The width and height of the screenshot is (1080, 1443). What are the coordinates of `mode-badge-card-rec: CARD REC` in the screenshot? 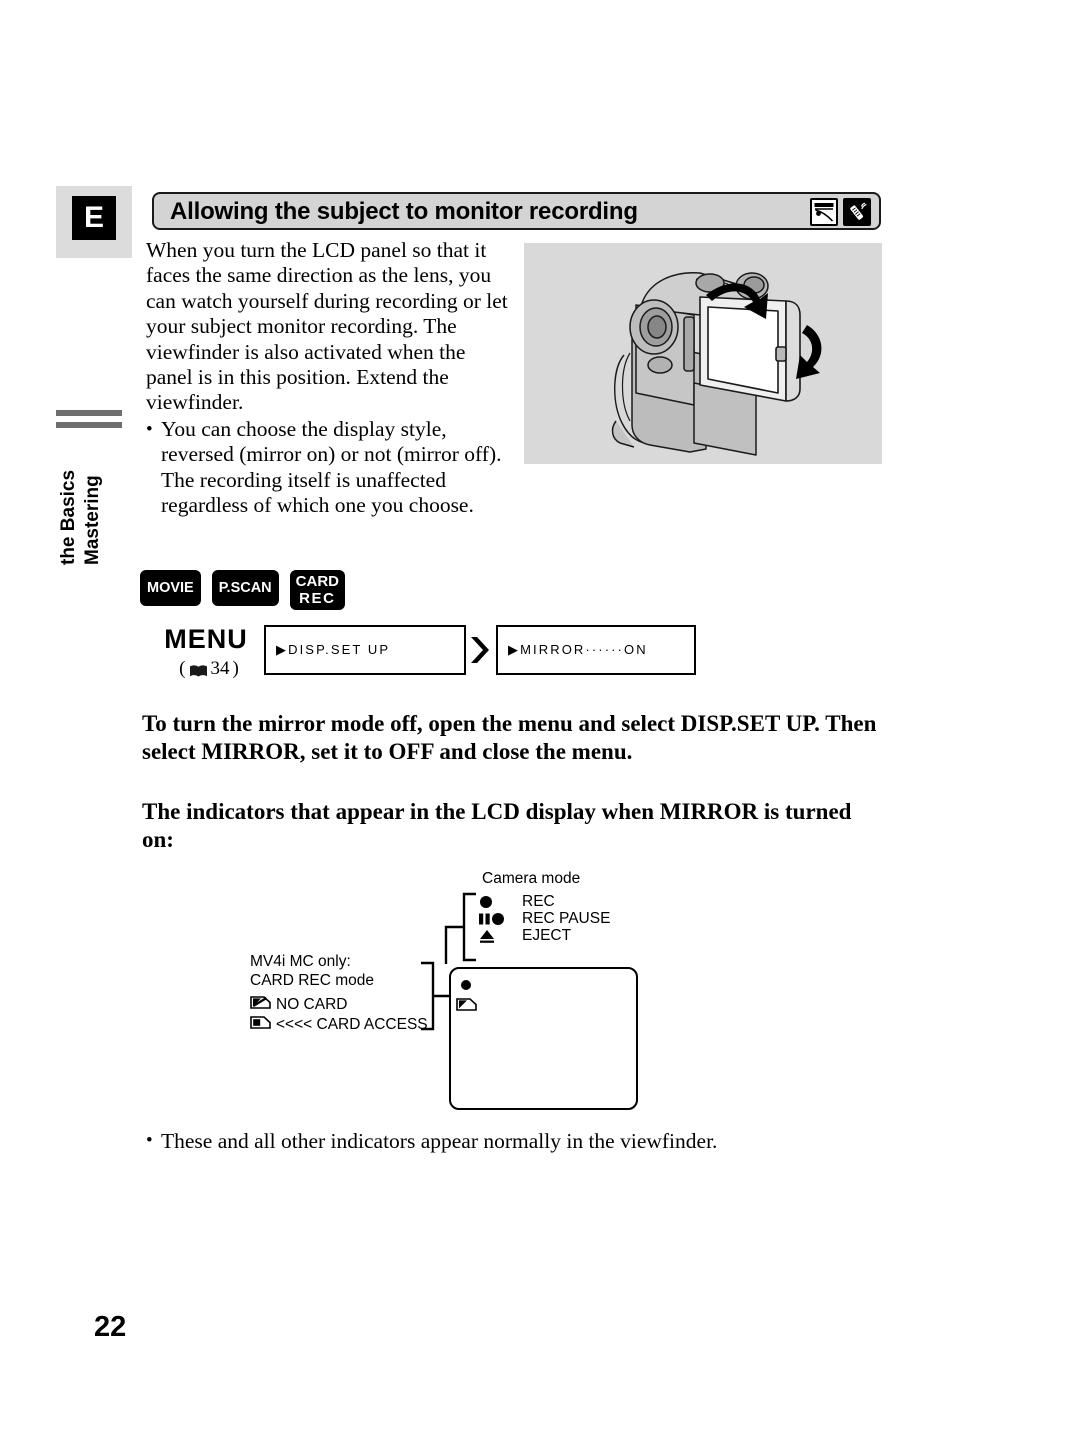 It's located at (317, 590).